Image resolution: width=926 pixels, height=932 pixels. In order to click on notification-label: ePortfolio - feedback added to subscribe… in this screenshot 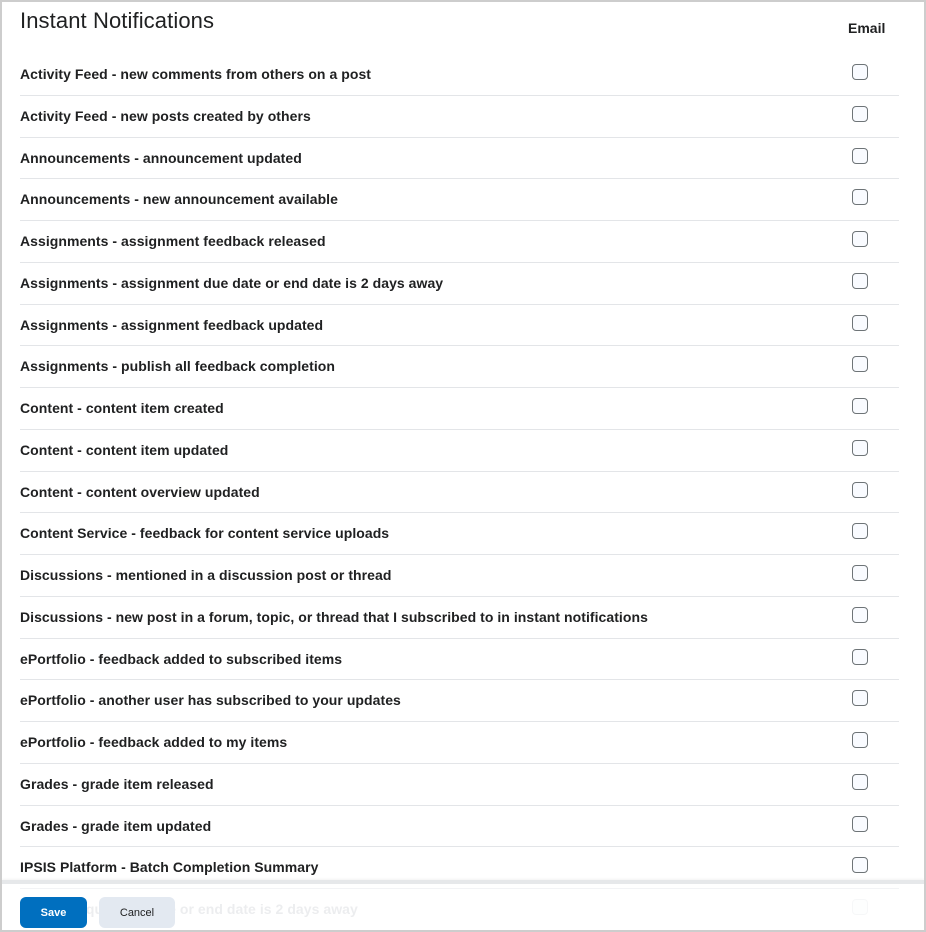, I will do `click(181, 658)`.